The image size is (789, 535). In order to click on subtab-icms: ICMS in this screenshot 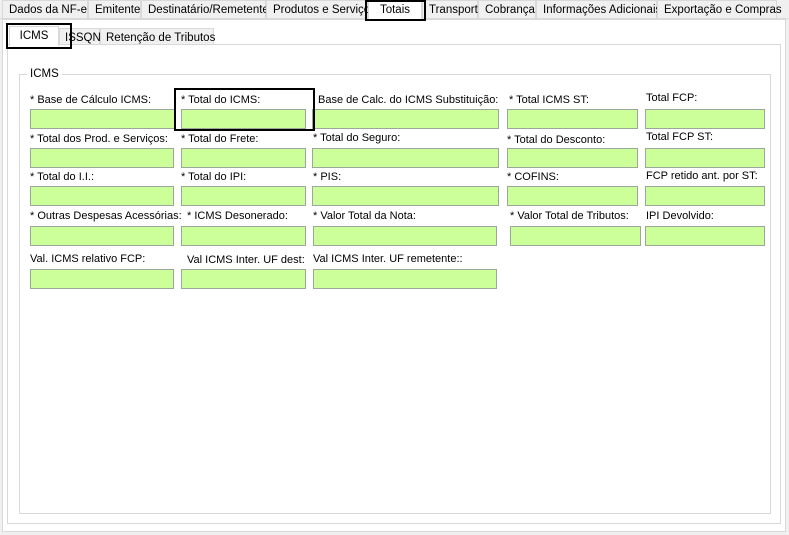, I will do `click(34, 36)`.